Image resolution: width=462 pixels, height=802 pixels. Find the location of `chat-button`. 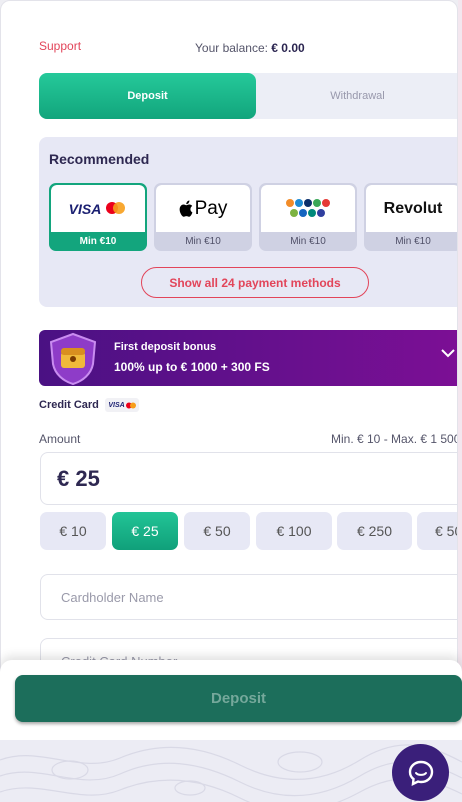

chat-button is located at coordinates (420, 772).